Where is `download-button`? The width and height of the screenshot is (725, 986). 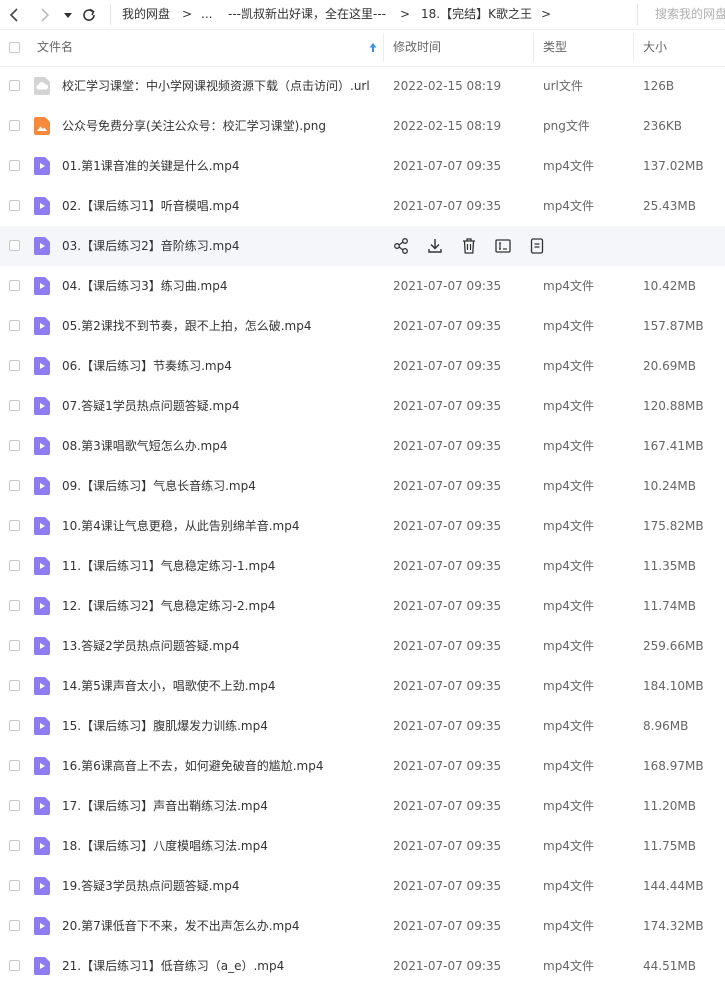 download-button is located at coordinates (435, 246).